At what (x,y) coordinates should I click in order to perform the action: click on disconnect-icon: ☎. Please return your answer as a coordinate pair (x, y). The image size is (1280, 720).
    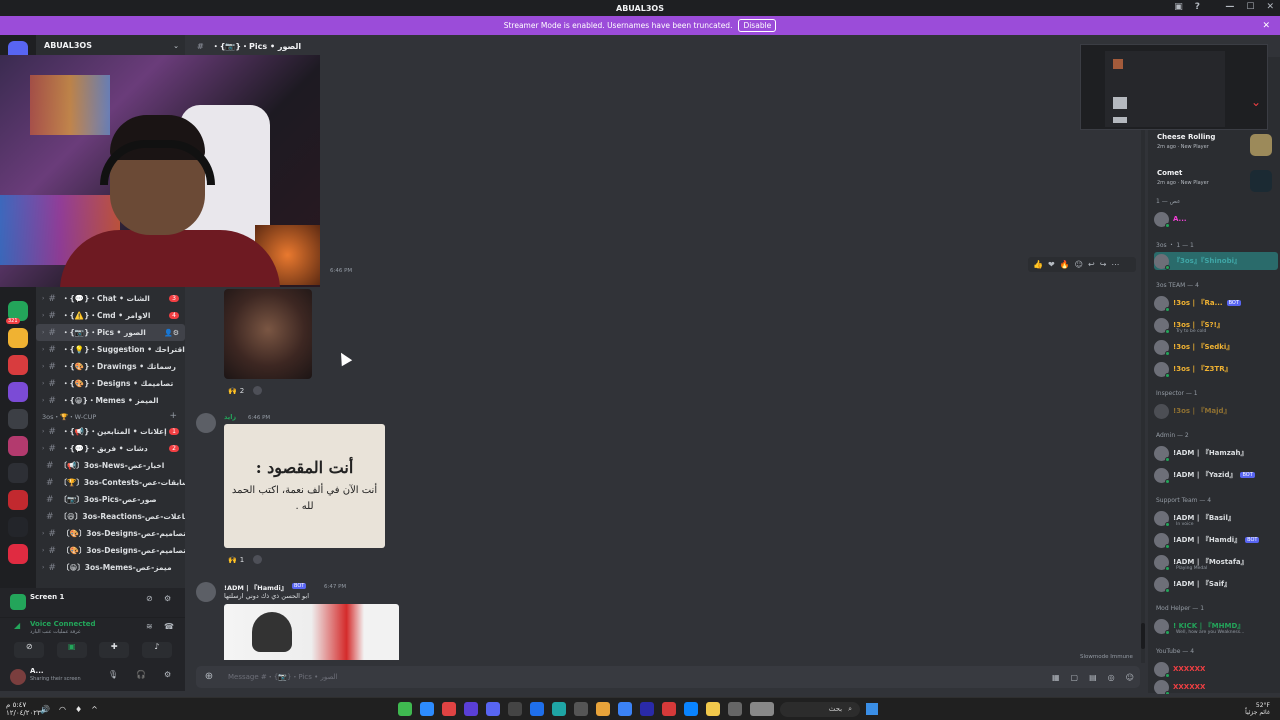
    Looking at the image, I should click on (169, 626).